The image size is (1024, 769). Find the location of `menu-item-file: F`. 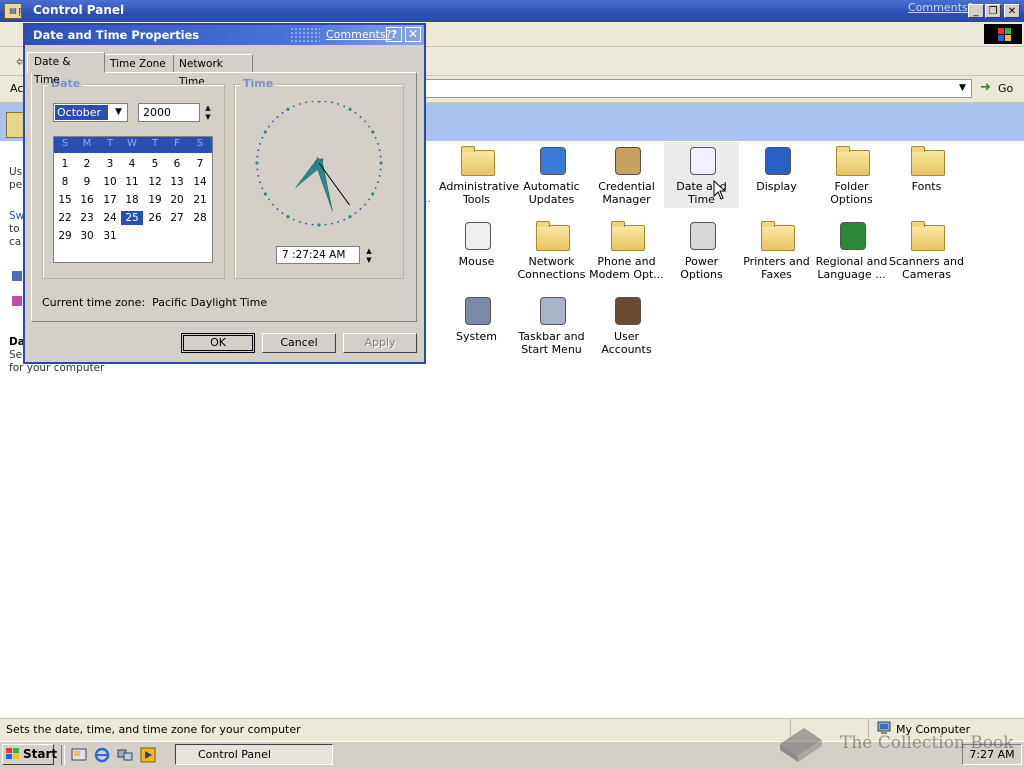

menu-item-file: F is located at coordinates (21, 12).